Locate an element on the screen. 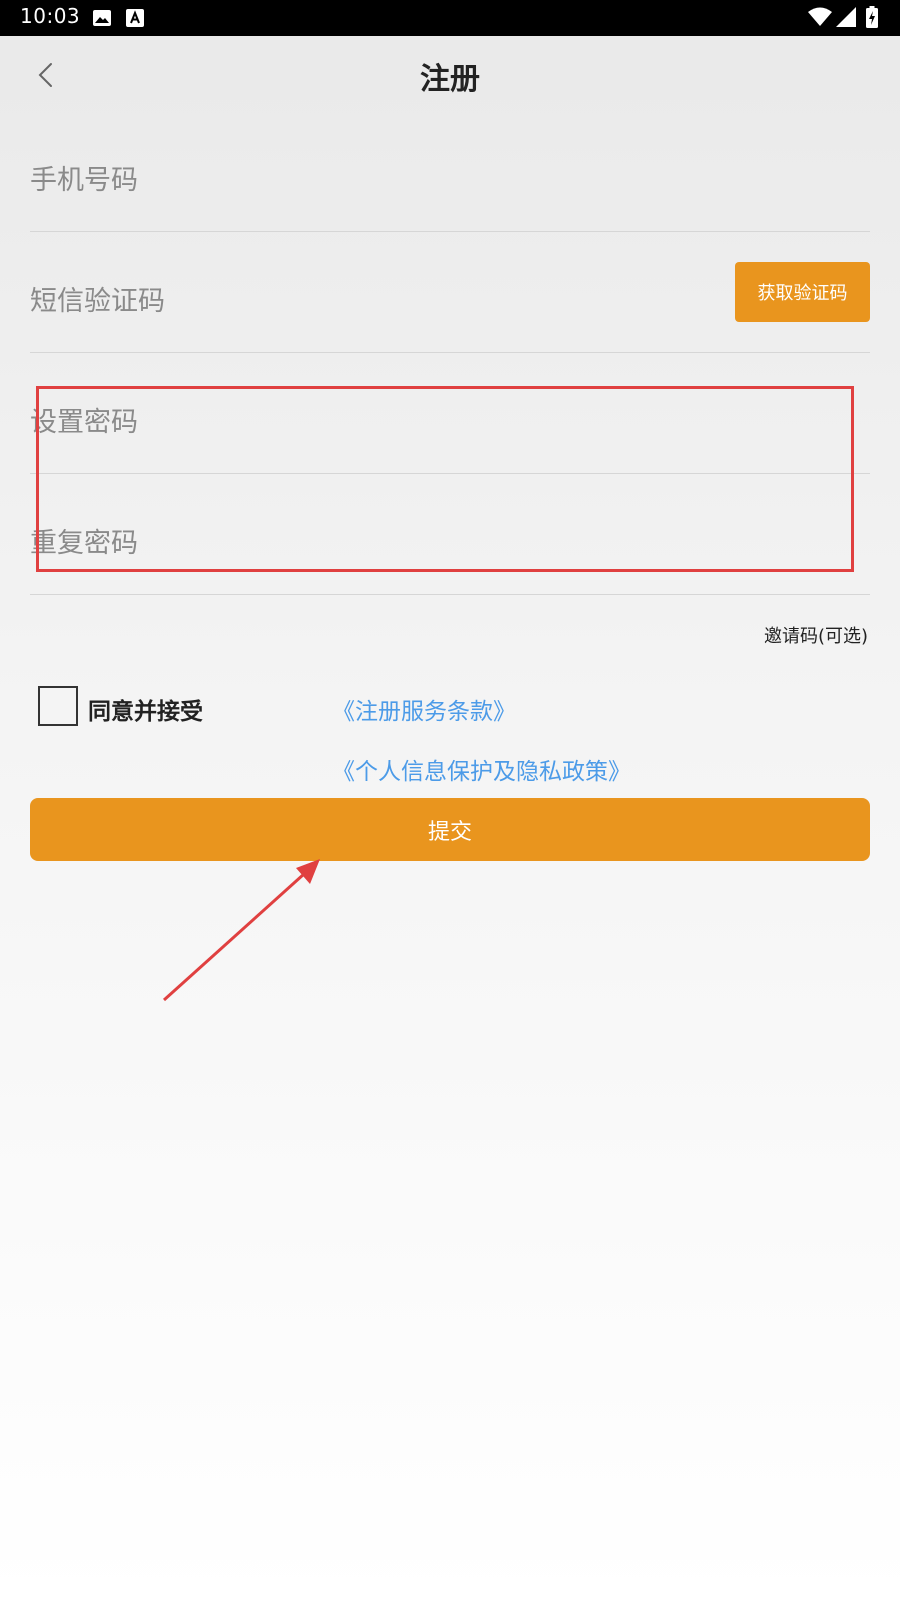 The image size is (900, 1600). image-icon is located at coordinates (102, 20).